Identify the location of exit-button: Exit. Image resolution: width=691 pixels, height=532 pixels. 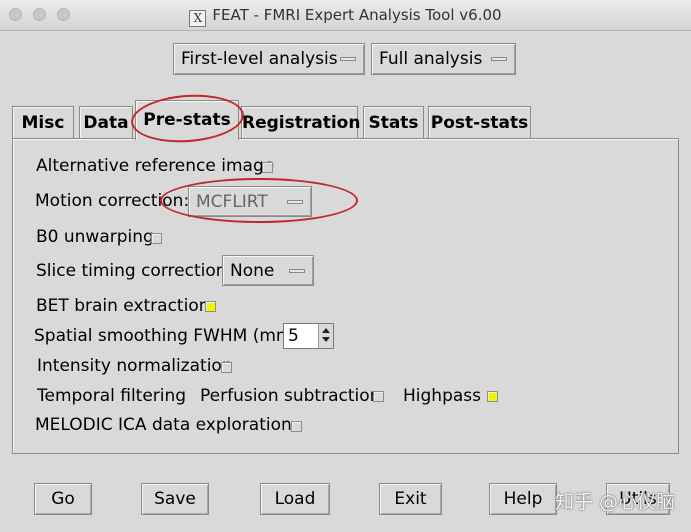
(410, 499).